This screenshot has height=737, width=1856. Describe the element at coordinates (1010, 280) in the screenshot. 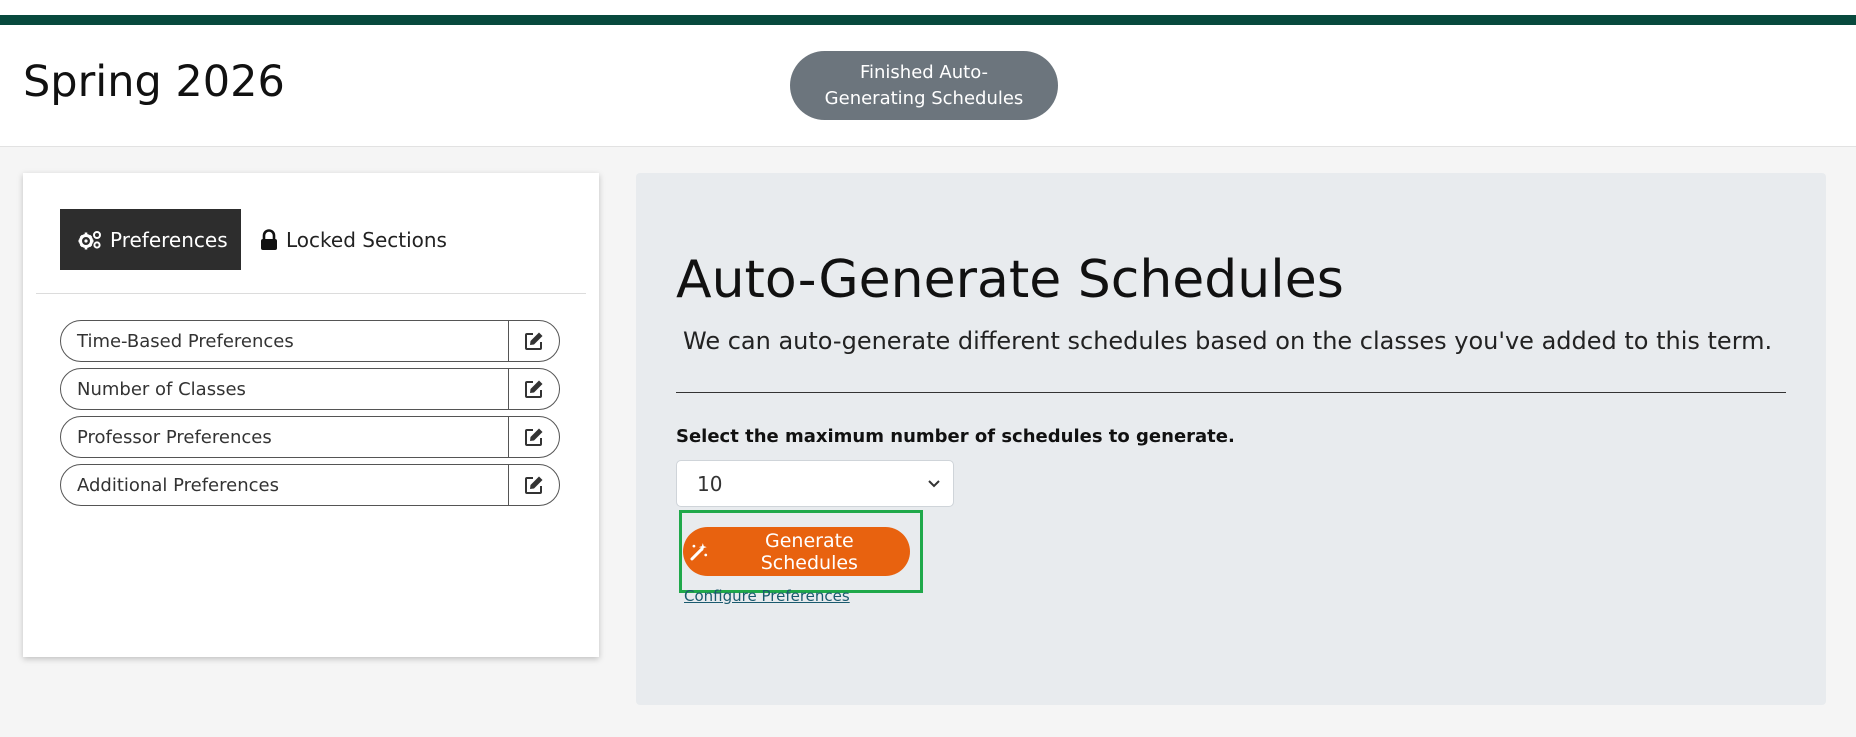

I see `page-title: Auto-Generate Schedules` at that location.